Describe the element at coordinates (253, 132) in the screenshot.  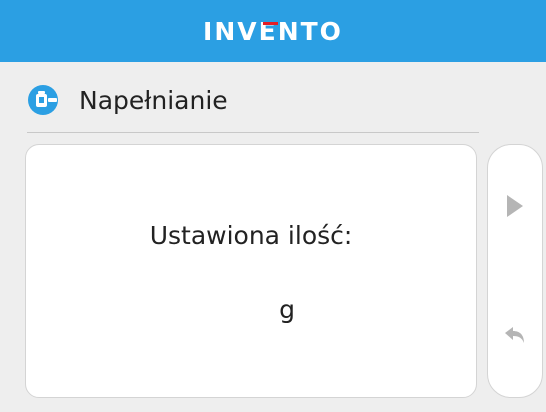
I see `header-divider` at that location.